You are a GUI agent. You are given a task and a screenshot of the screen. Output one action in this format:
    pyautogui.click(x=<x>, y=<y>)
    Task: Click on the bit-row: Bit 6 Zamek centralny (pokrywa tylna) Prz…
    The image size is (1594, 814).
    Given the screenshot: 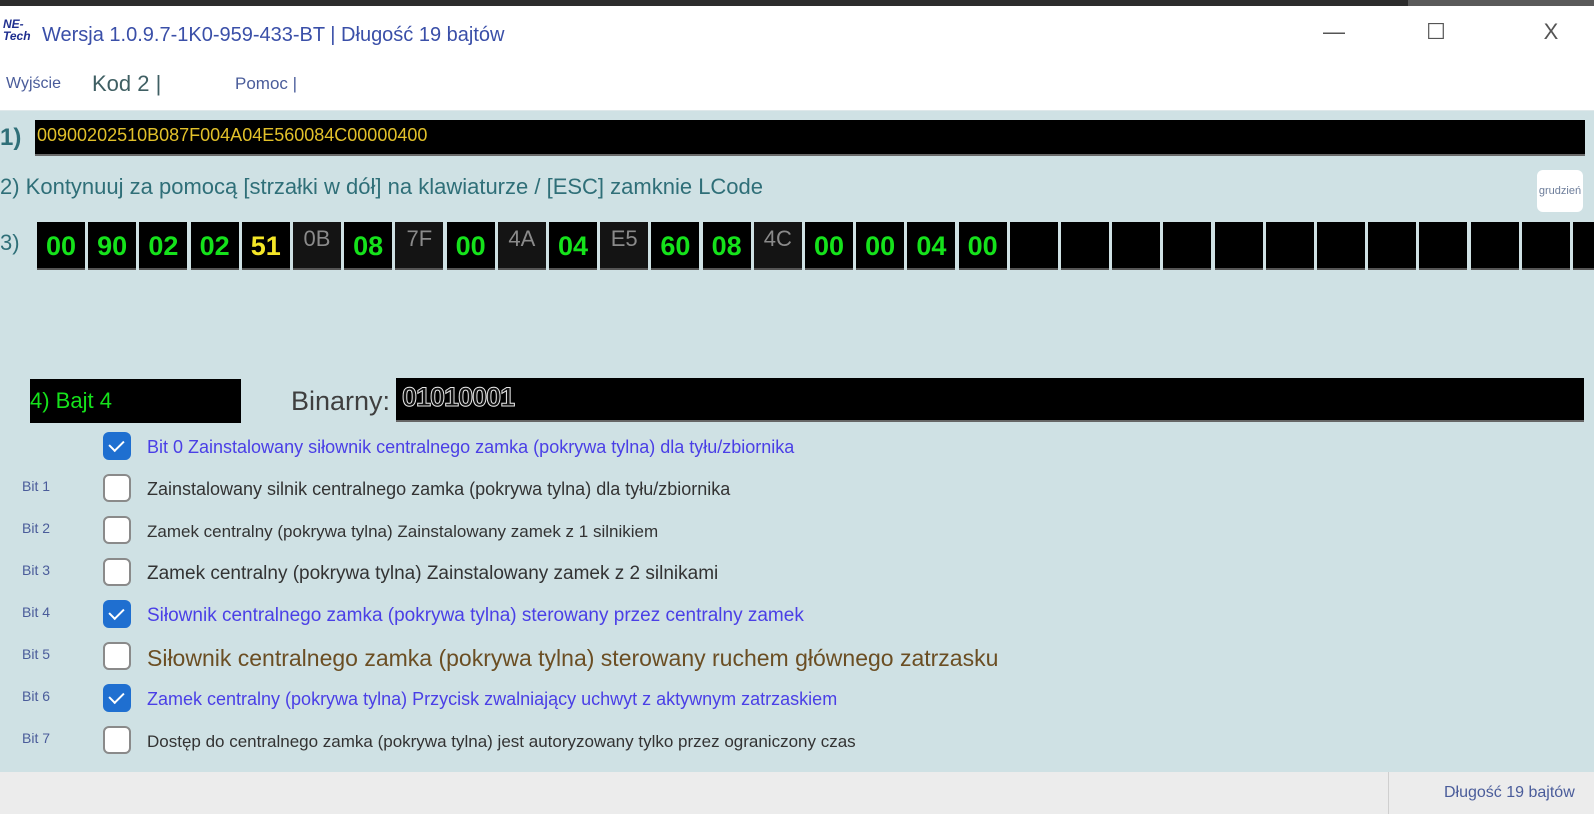 What is the action you would take?
    pyautogui.click(x=600, y=700)
    